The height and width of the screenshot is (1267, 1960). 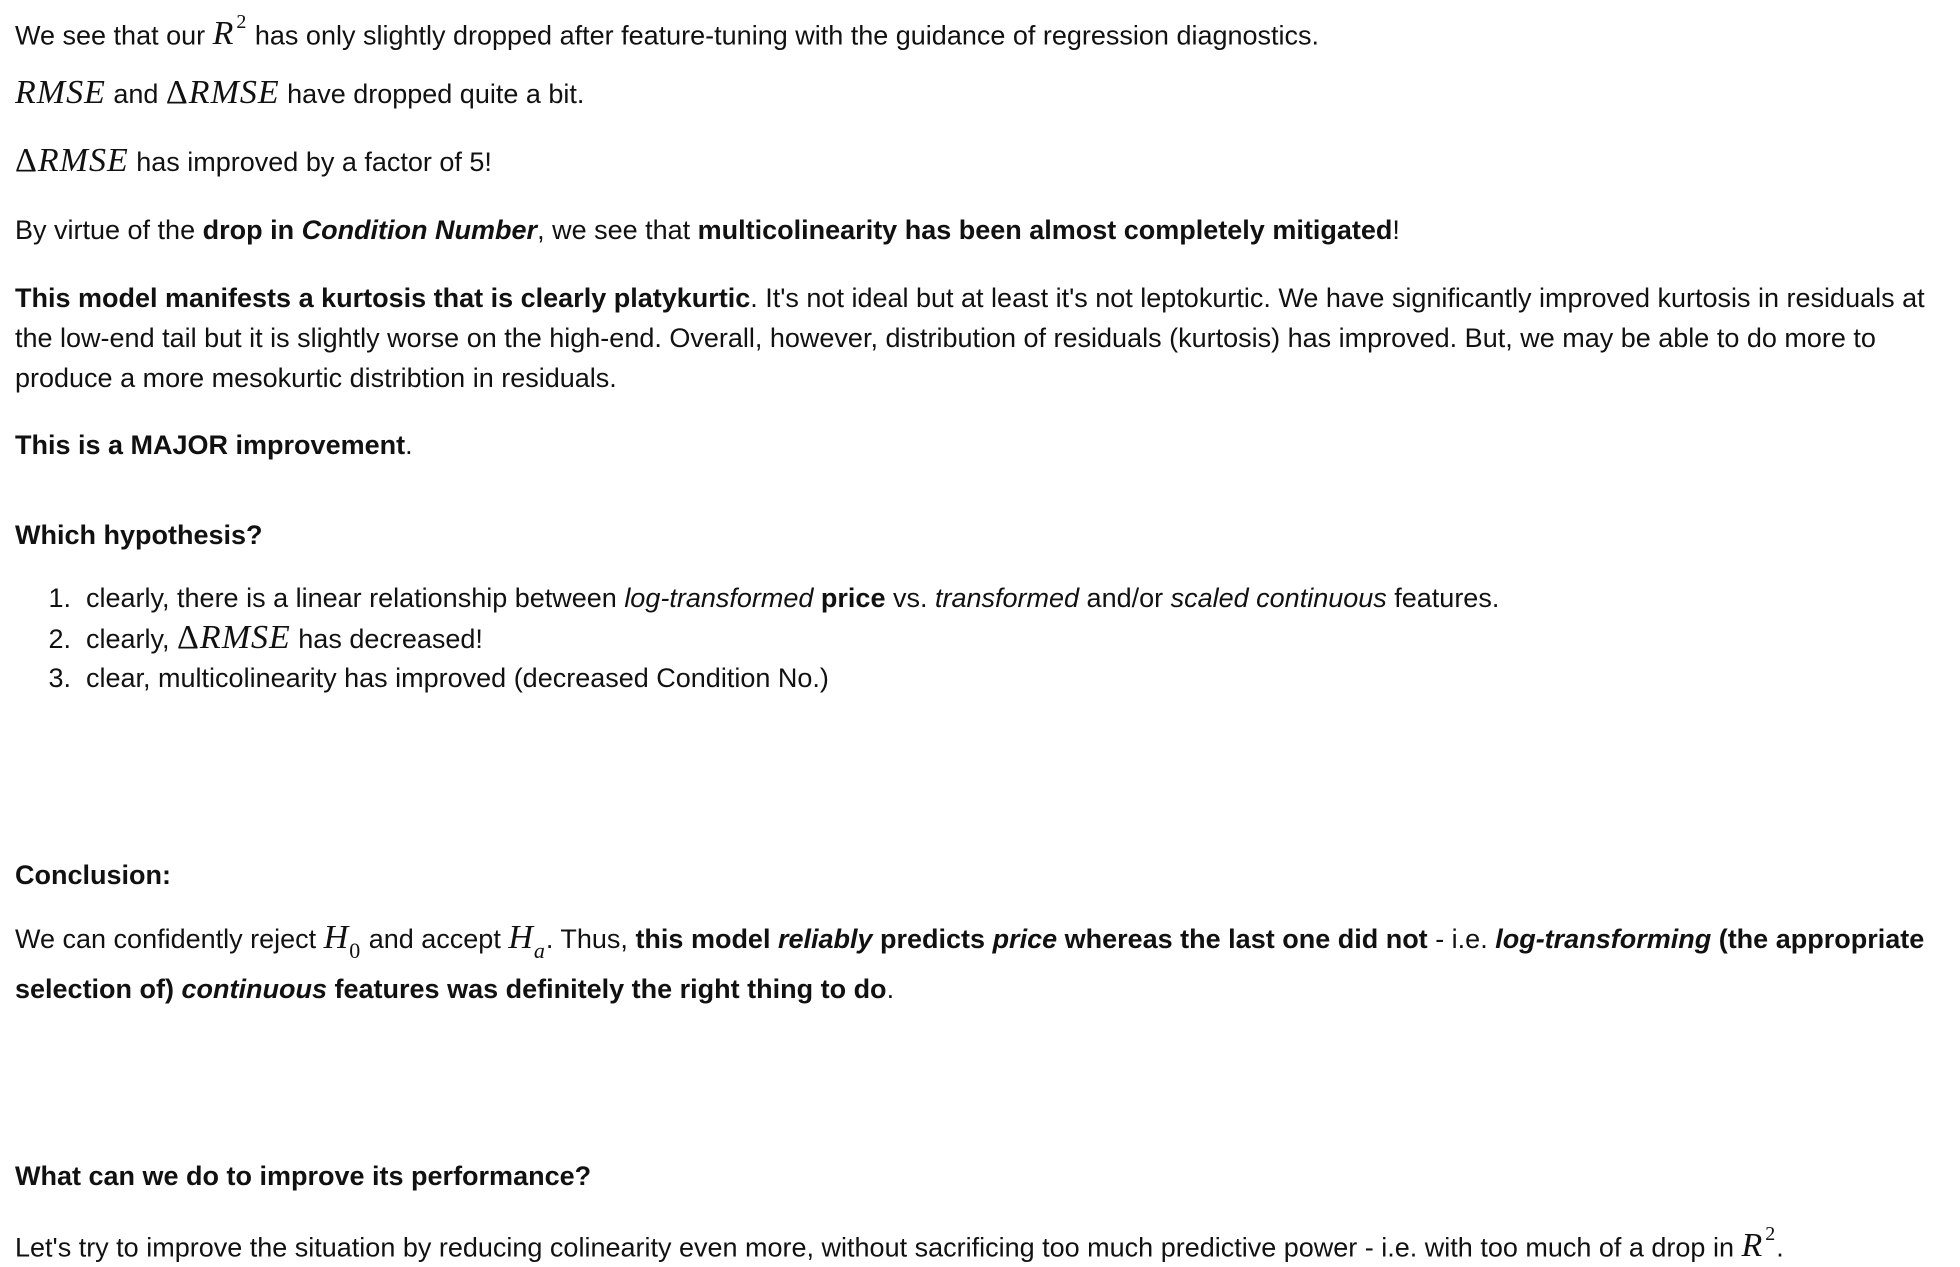 I want to click on hypothesis-heading: Which hypothesis?, so click(x=139, y=535).